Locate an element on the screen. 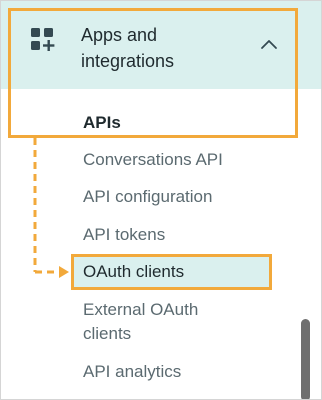 This screenshot has width=322, height=400. nav-item-api-configuration: API configuration is located at coordinates (147, 197).